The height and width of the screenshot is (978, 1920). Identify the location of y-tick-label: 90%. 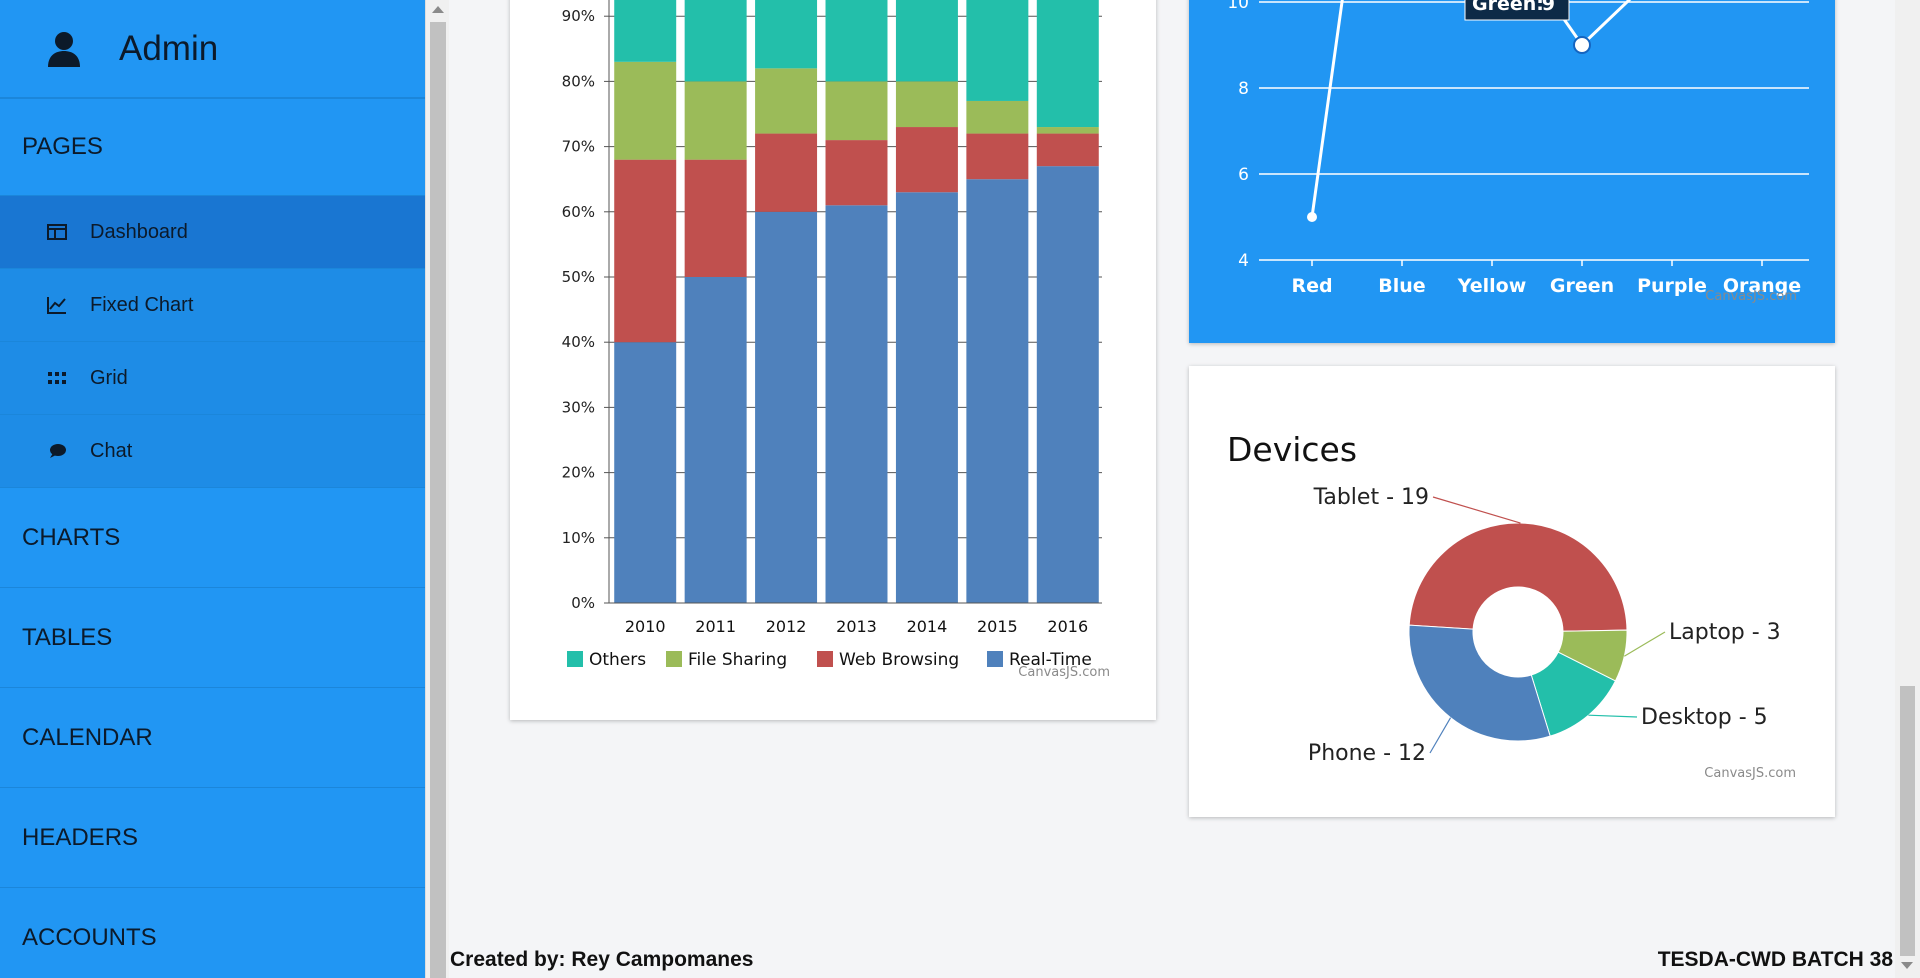
(578, 16).